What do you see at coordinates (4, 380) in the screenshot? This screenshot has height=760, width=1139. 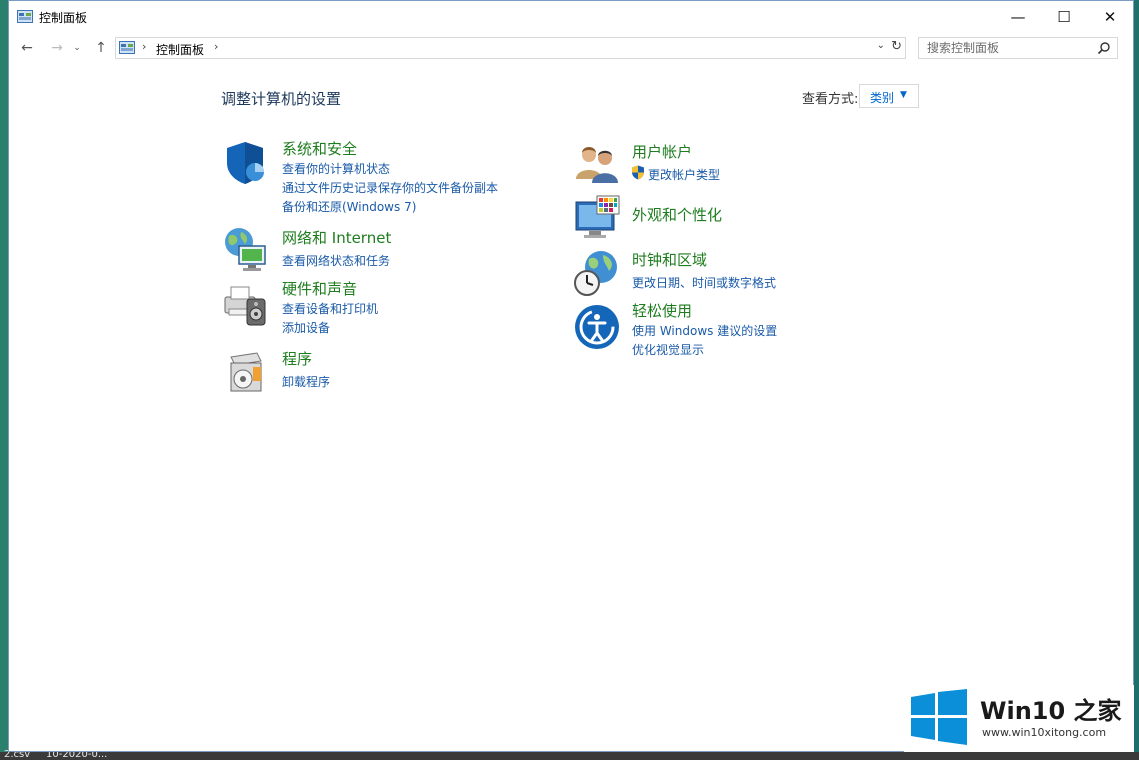 I see `desktop-background` at bounding box center [4, 380].